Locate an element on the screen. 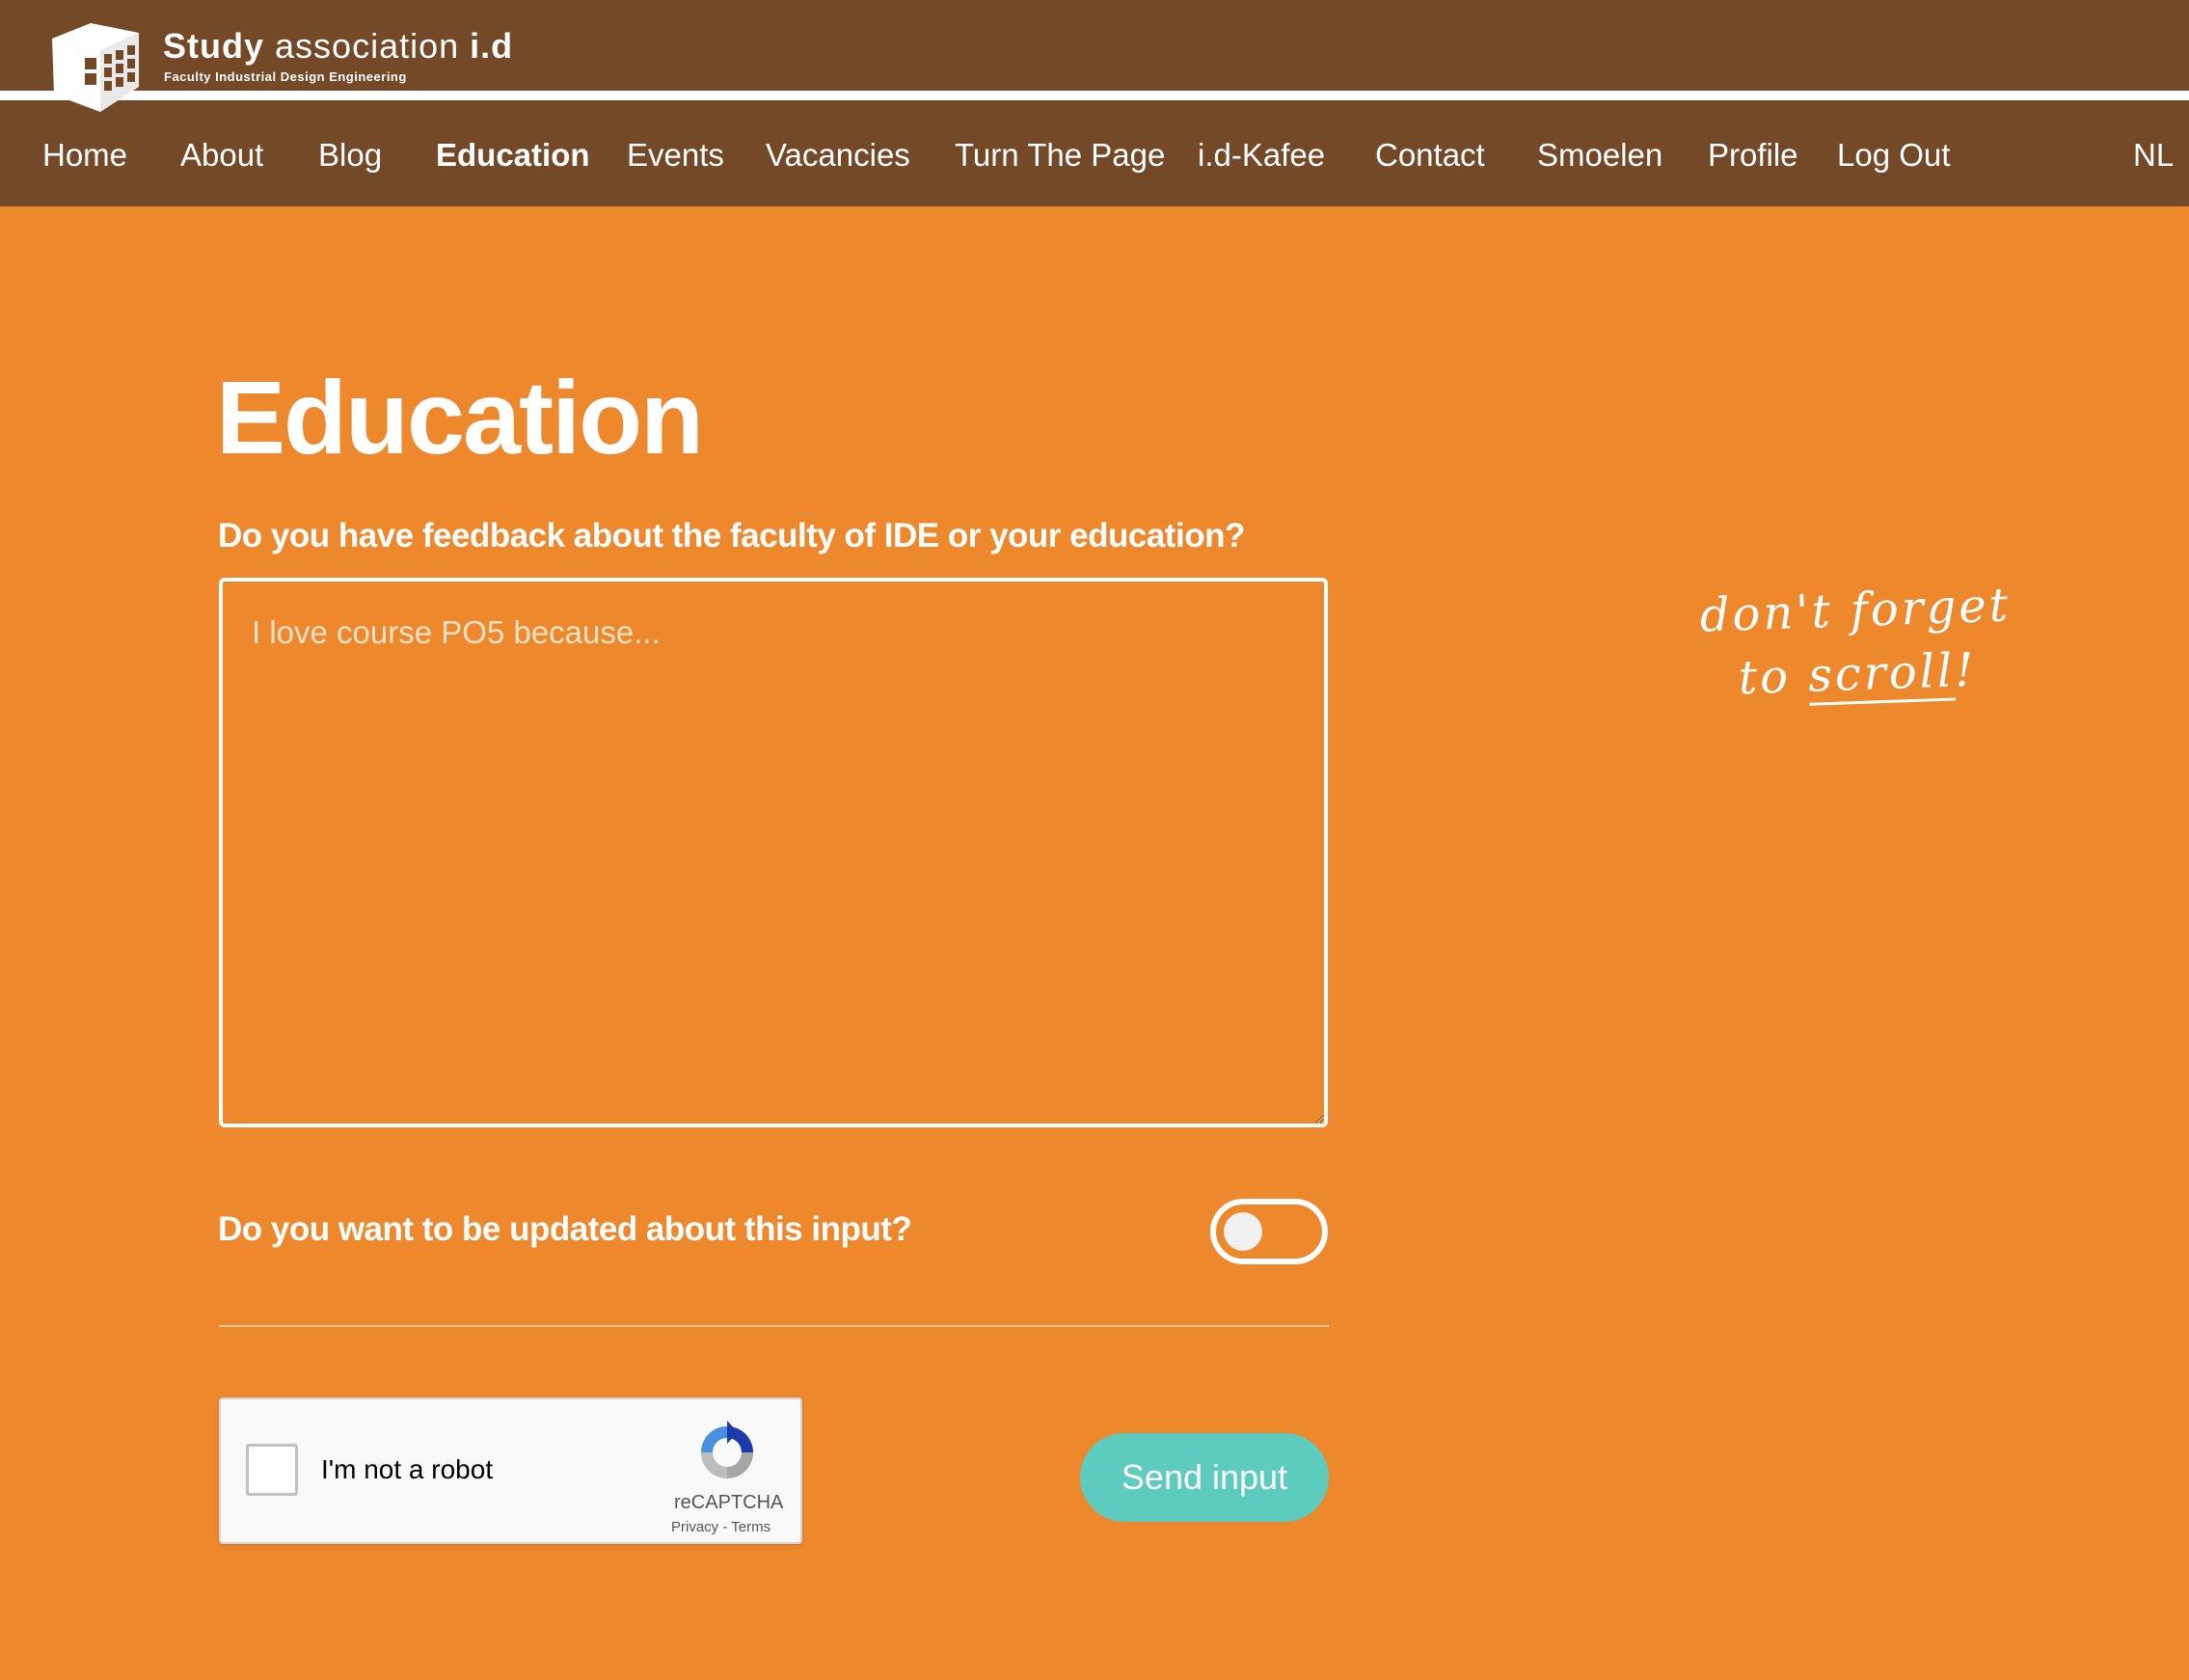 The image size is (2189, 1680). nav-item-vacancies: Vacancies is located at coordinates (838, 156).